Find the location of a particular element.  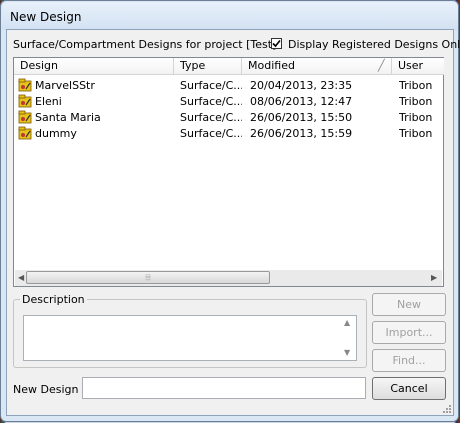

cell-modified: 20/04/2013, 23:35 is located at coordinates (301, 85).